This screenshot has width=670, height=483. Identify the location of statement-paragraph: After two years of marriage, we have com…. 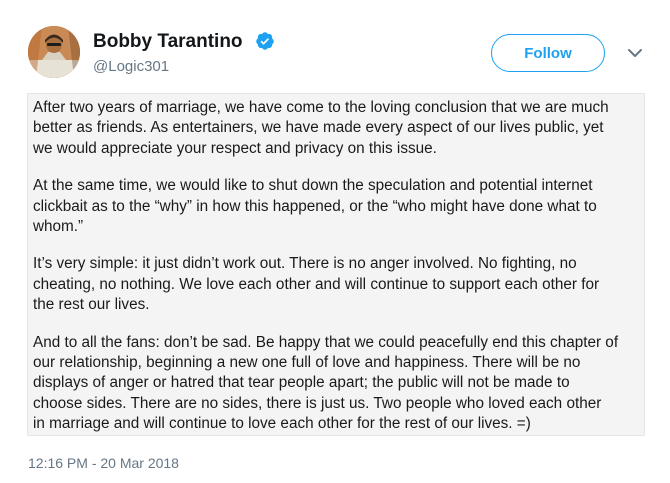
(321, 128).